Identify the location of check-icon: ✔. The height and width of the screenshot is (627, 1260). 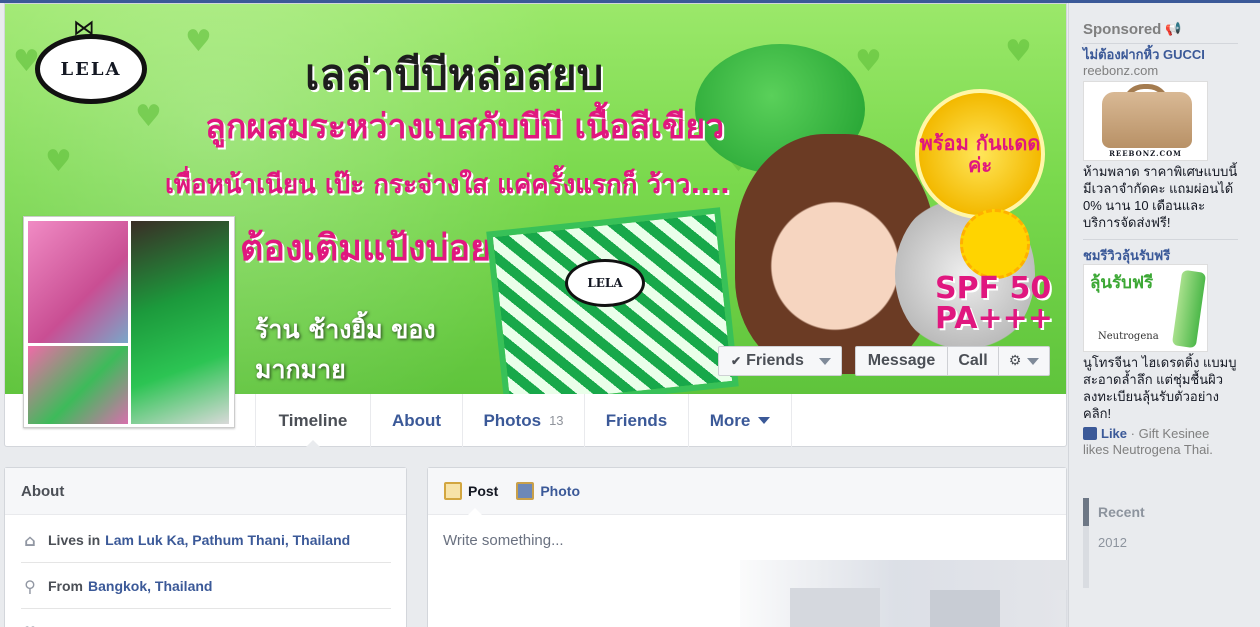
(736, 361).